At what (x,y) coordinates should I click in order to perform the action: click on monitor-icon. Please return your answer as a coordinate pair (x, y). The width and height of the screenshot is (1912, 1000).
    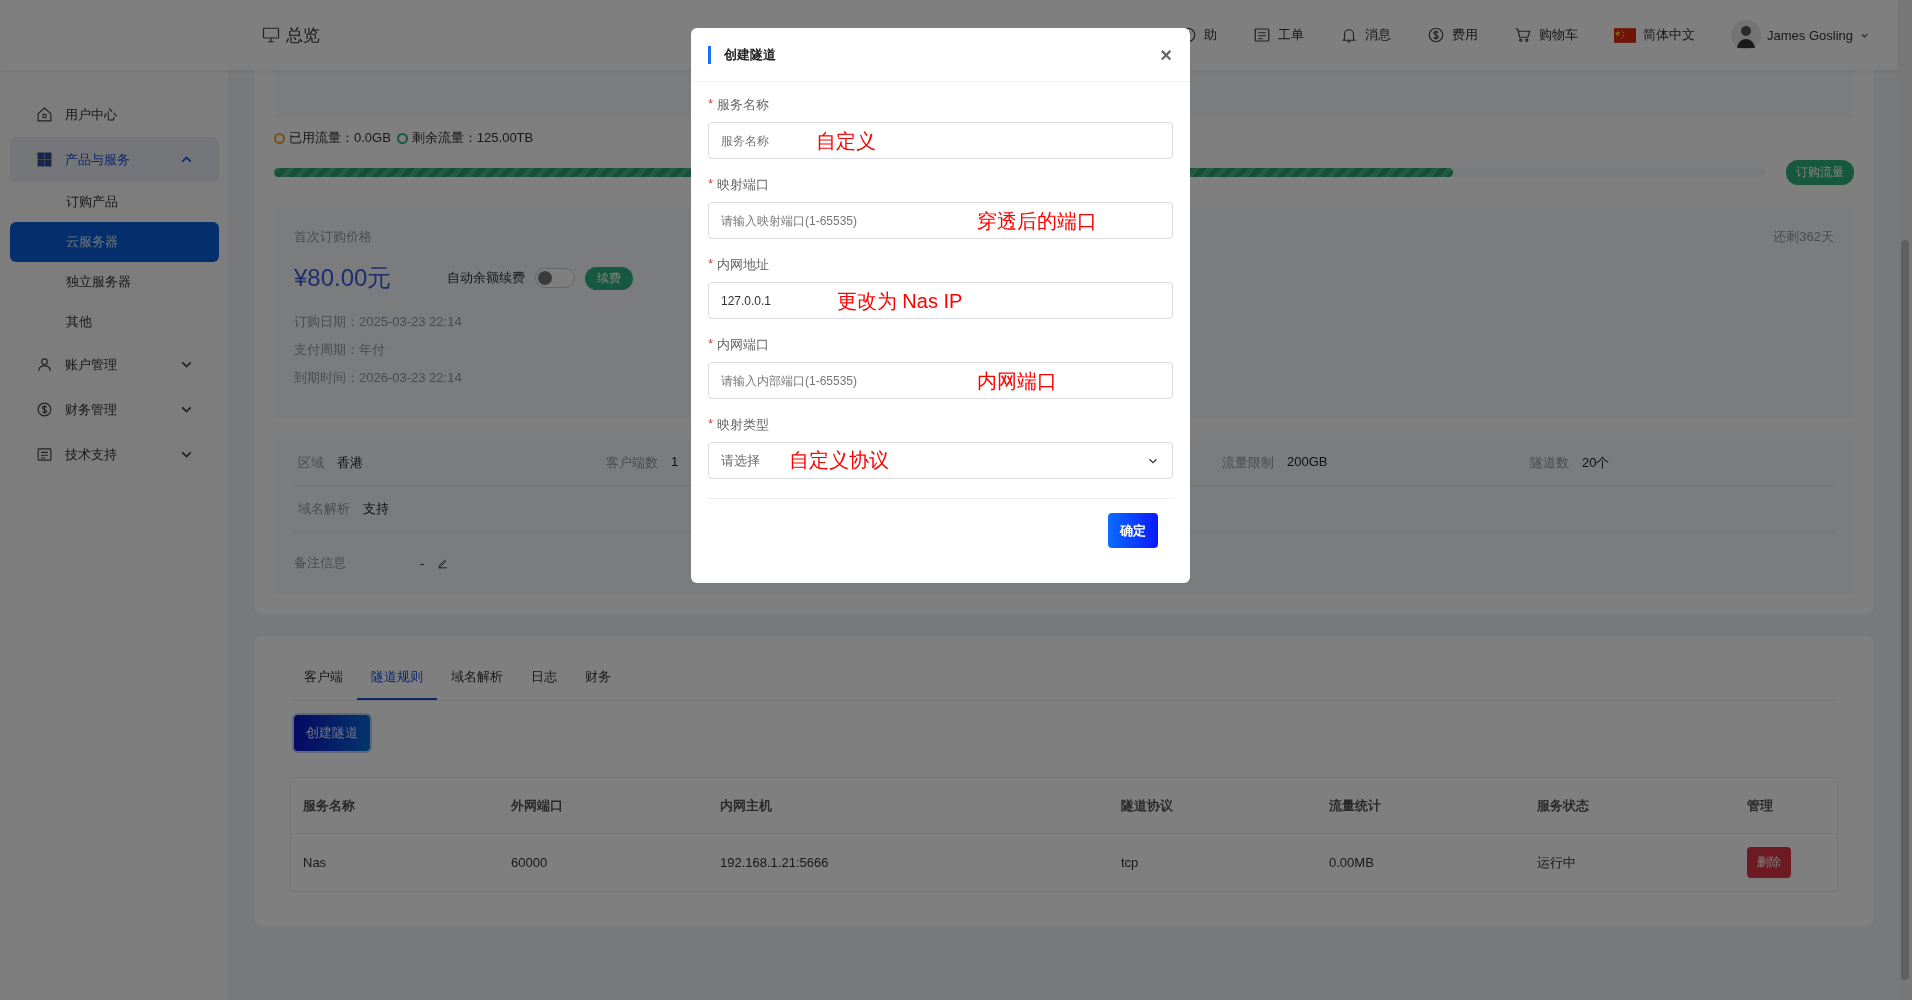
    Looking at the image, I should click on (271, 35).